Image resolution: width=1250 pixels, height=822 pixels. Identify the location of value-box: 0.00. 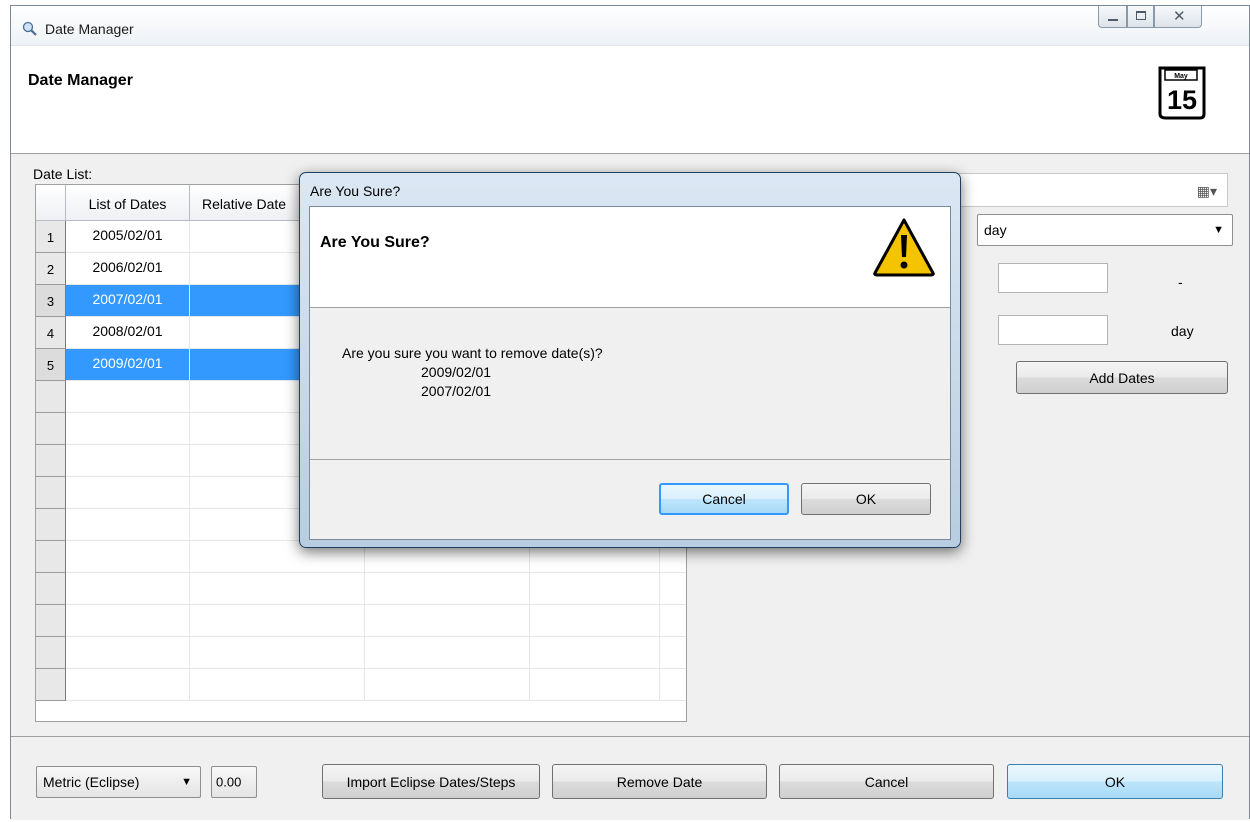
(234, 782).